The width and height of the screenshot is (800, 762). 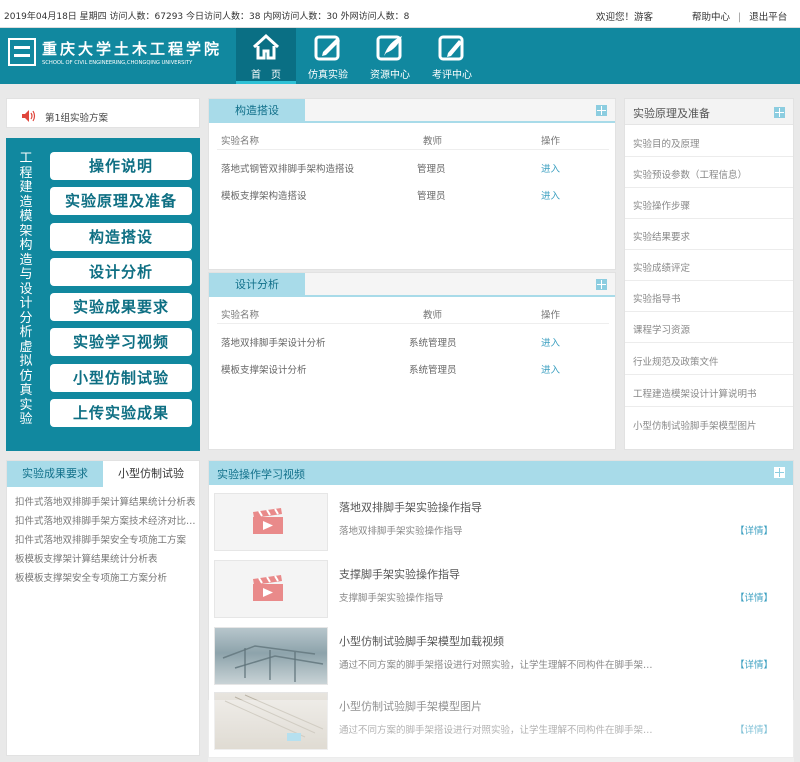 What do you see at coordinates (709, 296) in the screenshot?
I see `list-item: 实验指导书` at bounding box center [709, 296].